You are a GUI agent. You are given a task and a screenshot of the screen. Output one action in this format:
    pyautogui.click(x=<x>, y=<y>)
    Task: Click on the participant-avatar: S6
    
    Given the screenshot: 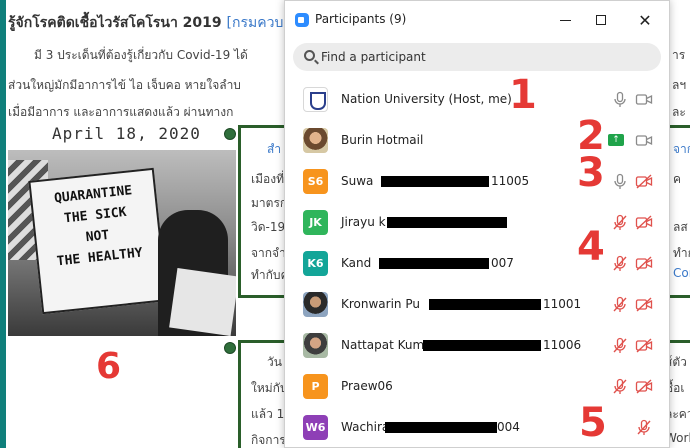 What is the action you would take?
    pyautogui.click(x=315, y=181)
    